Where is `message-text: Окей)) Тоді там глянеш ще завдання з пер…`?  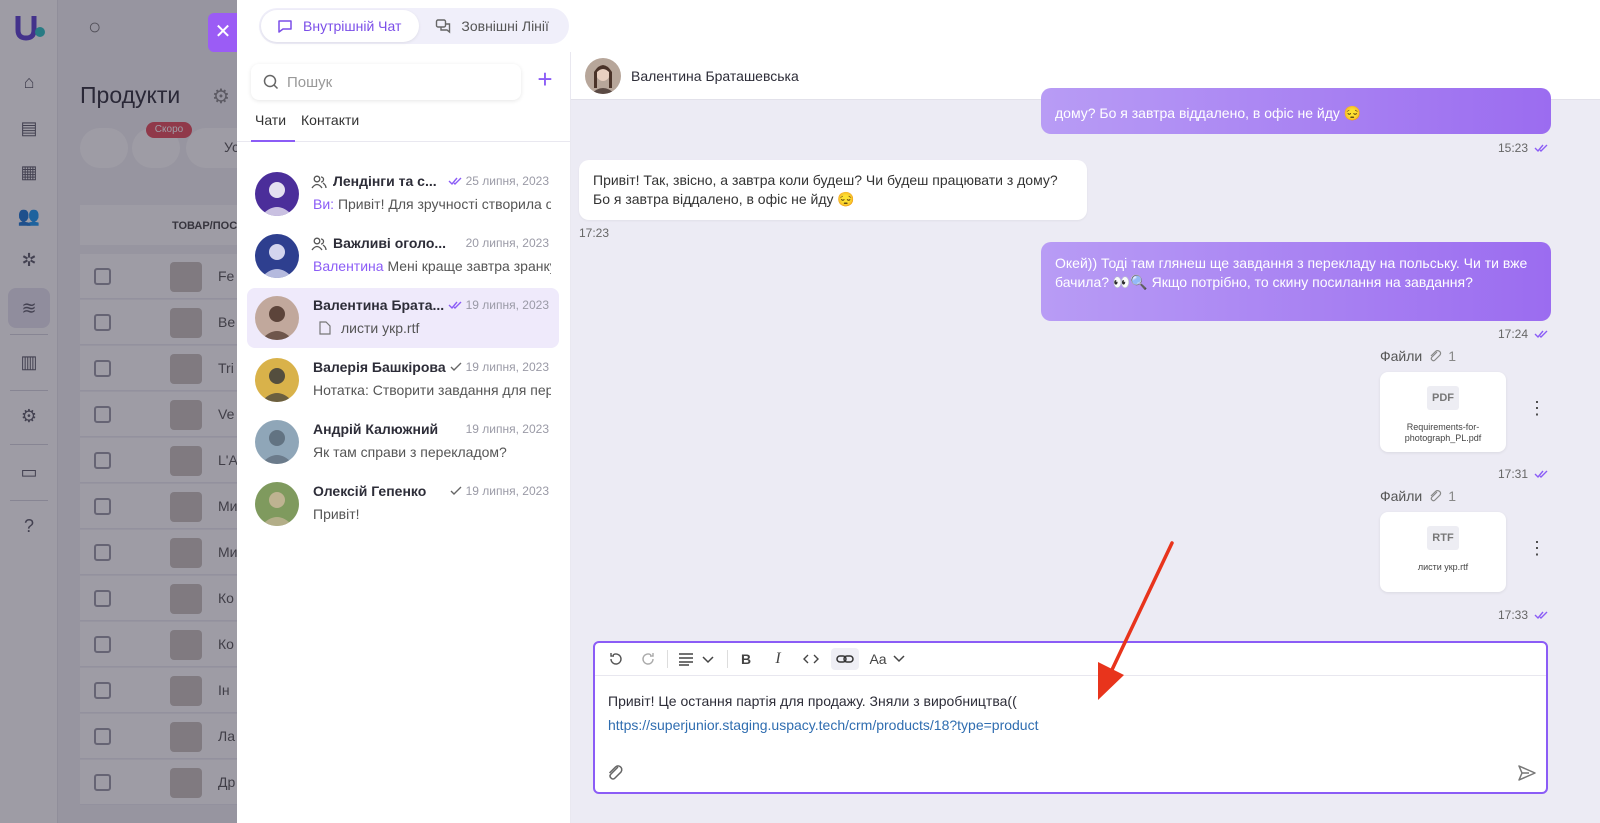 message-text: Окей)) Тоді там глянеш ще завдання з пер… is located at coordinates (1291, 272).